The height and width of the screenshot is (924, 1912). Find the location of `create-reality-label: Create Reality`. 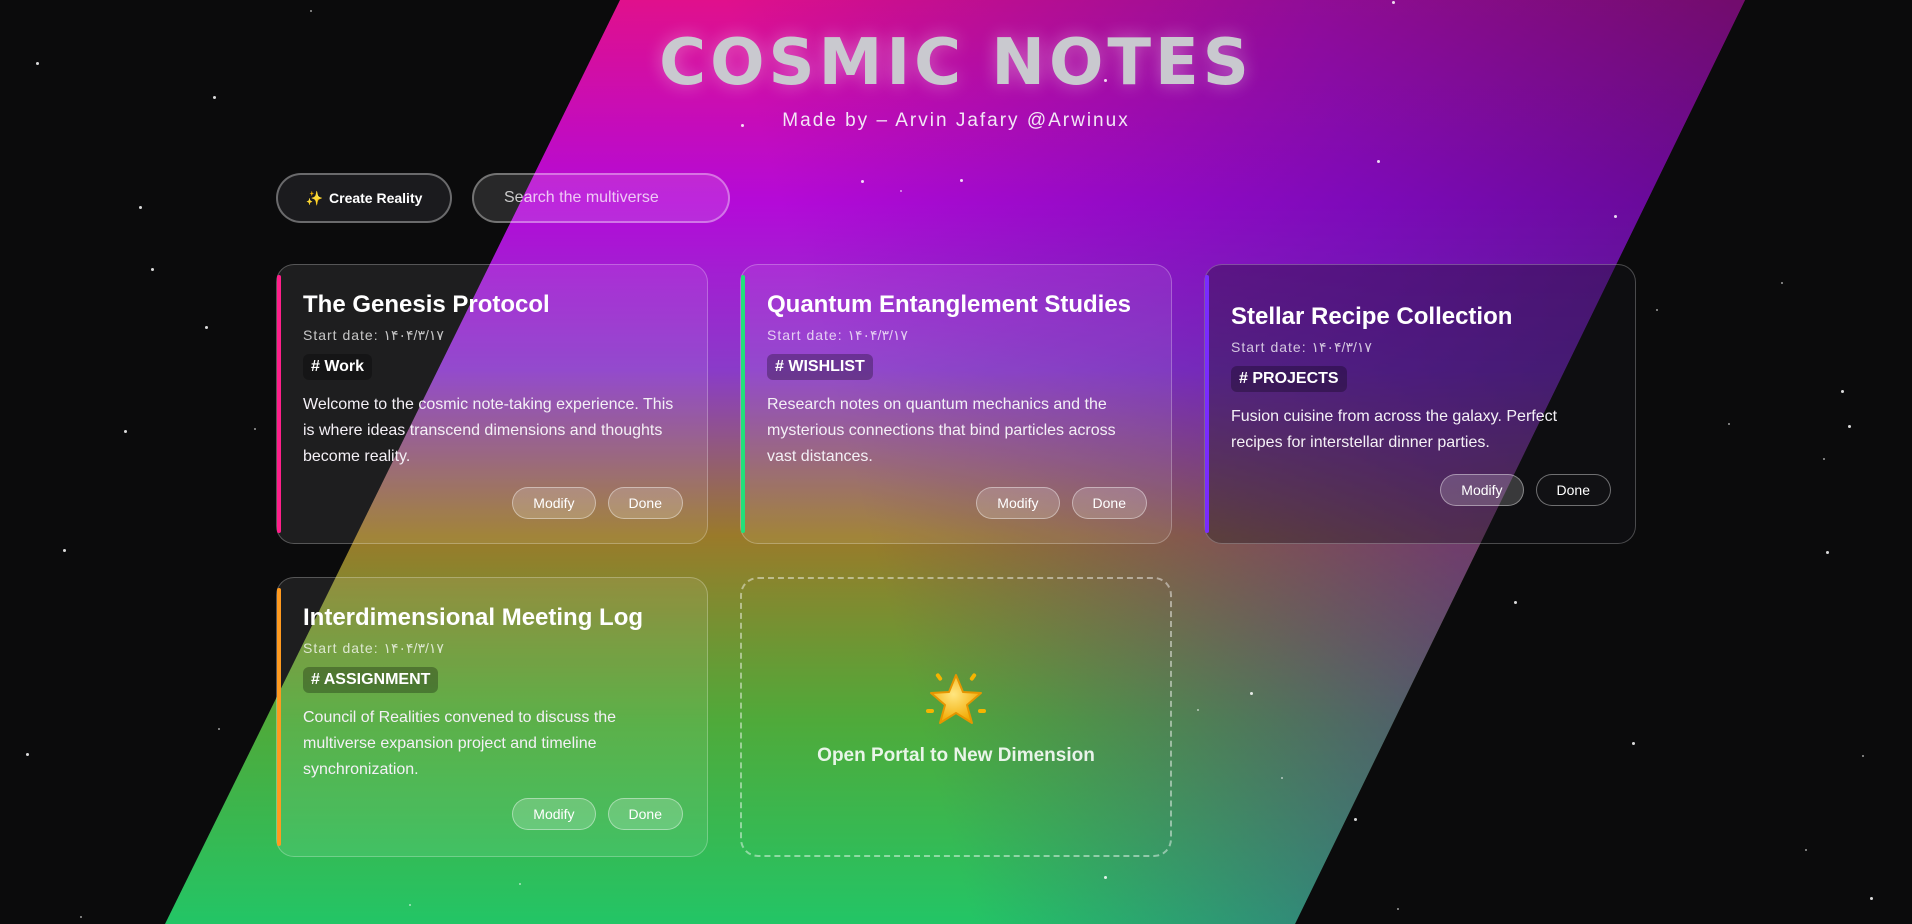

create-reality-label: Create Reality is located at coordinates (376, 198).